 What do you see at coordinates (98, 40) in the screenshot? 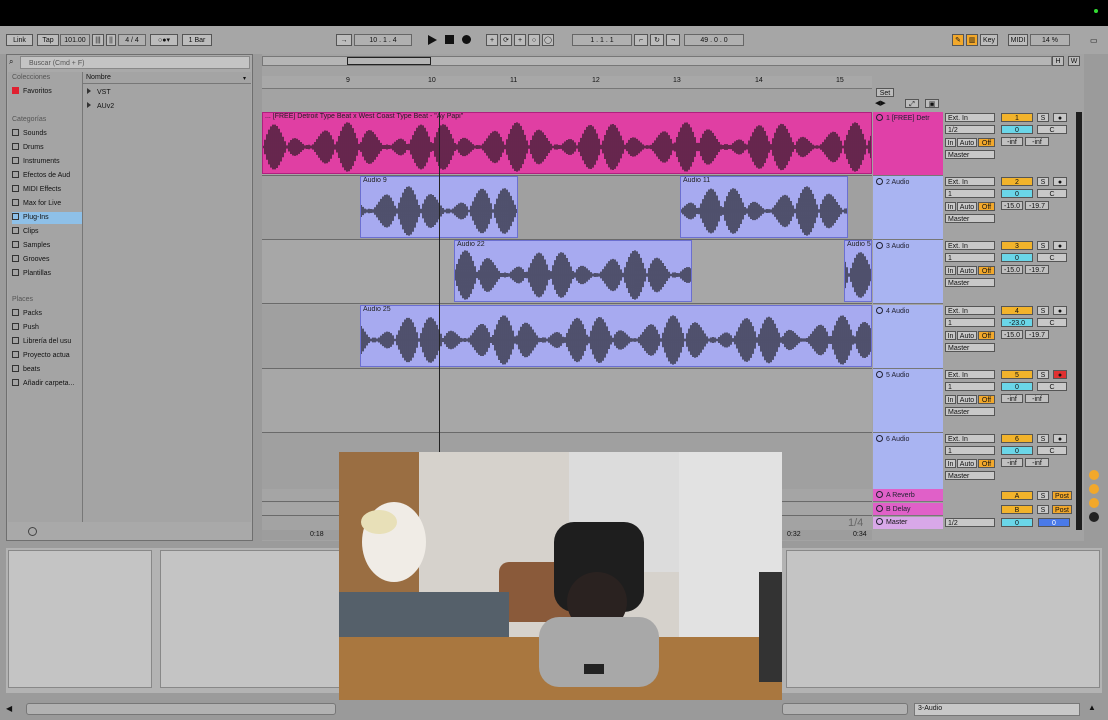
I see `metronome-icon: |||` at bounding box center [98, 40].